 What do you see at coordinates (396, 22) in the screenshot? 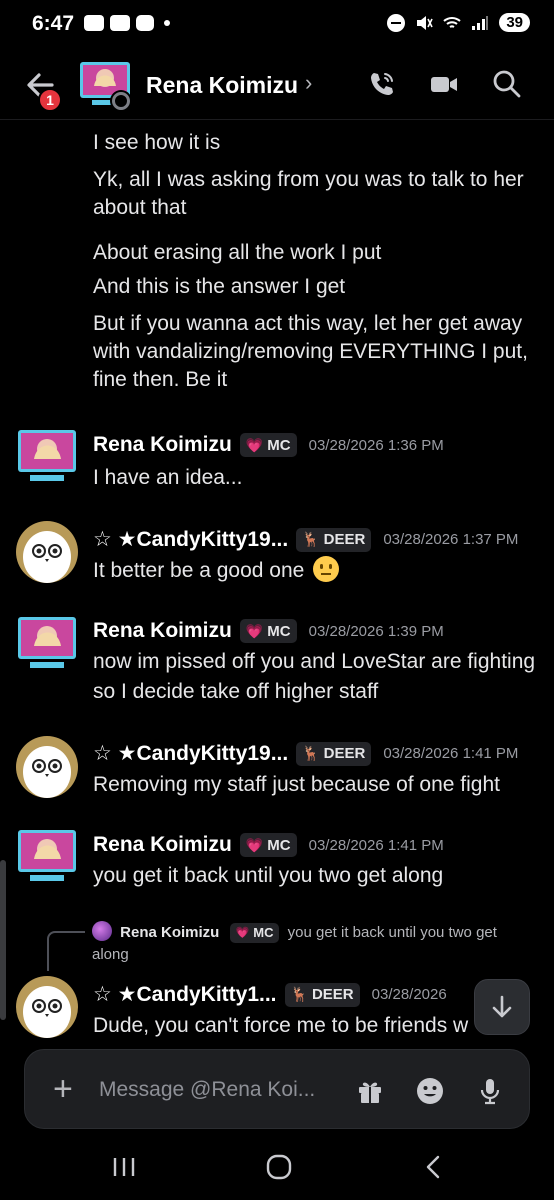
I see `do-not-disturb-icon` at bounding box center [396, 22].